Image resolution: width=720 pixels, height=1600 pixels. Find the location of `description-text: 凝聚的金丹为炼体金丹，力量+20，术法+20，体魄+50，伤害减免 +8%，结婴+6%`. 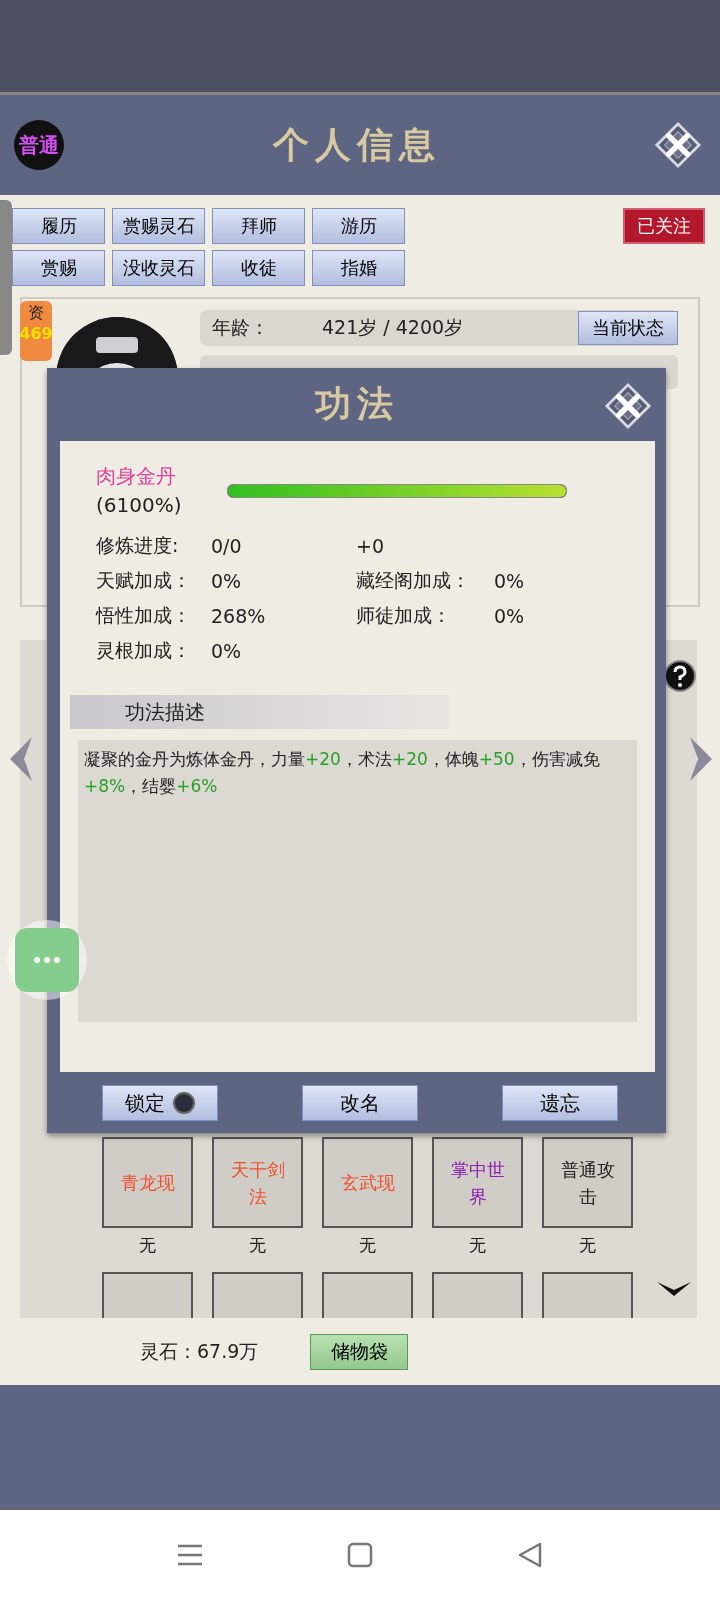

description-text: 凝聚的金丹为炼体金丹，力量+20，术法+20，体魄+50，伤害减免 +8%，结婴+6% is located at coordinates (342, 772).